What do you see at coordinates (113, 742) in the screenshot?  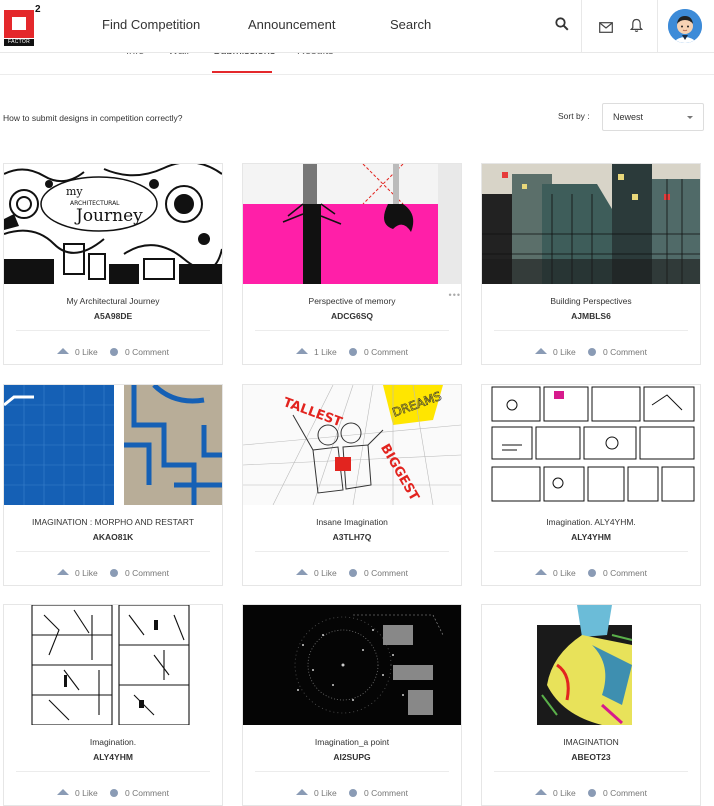 I see `submission-title: Imagination.` at bounding box center [113, 742].